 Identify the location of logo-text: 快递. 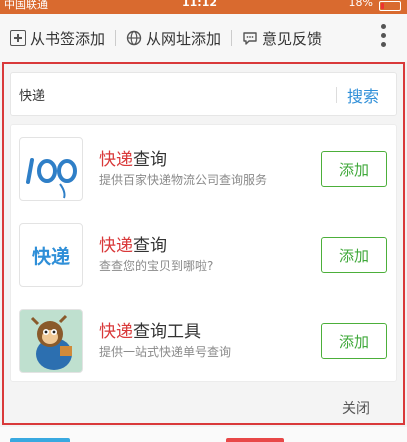
(50, 256).